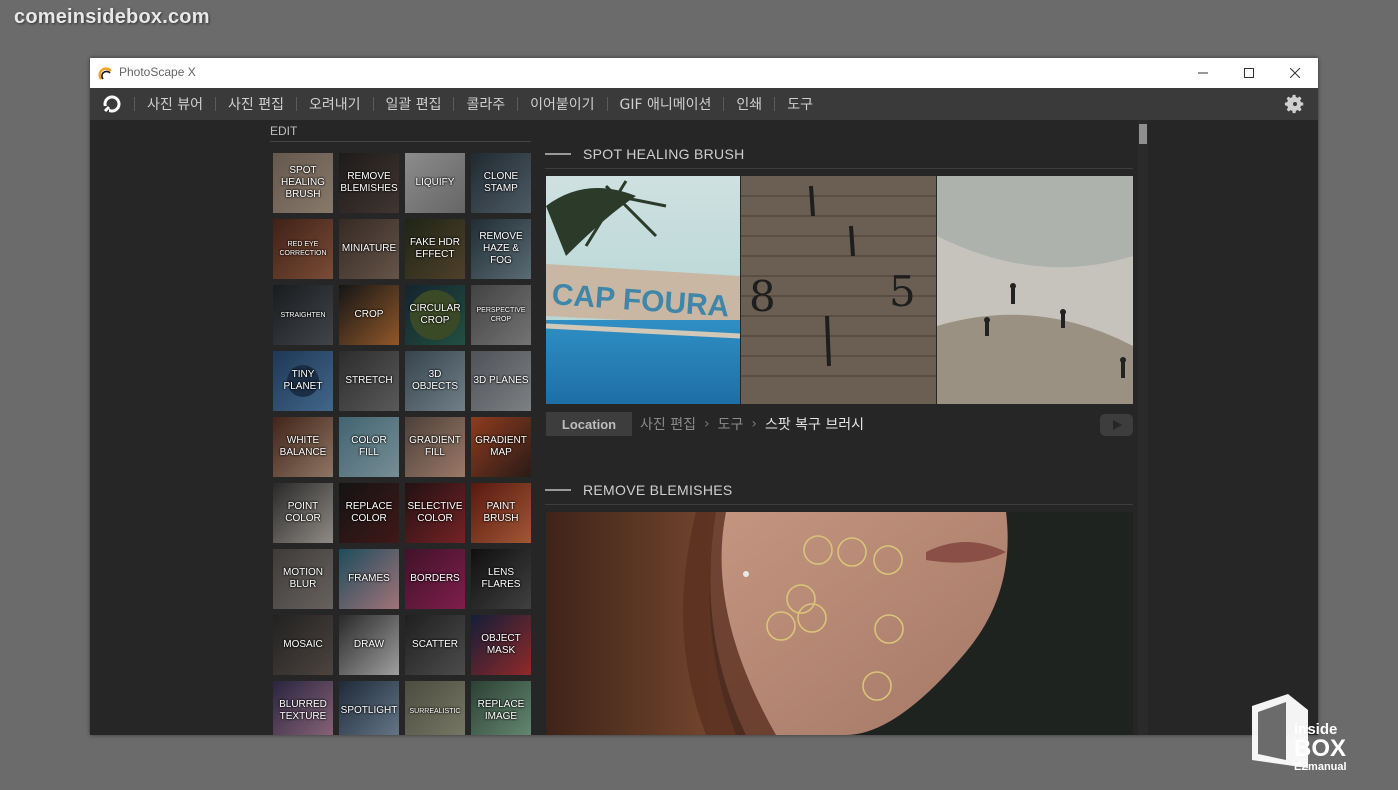 Image resolution: width=1398 pixels, height=790 pixels. I want to click on tool-tile-motion-blur: MOTION BLUR, so click(303, 579).